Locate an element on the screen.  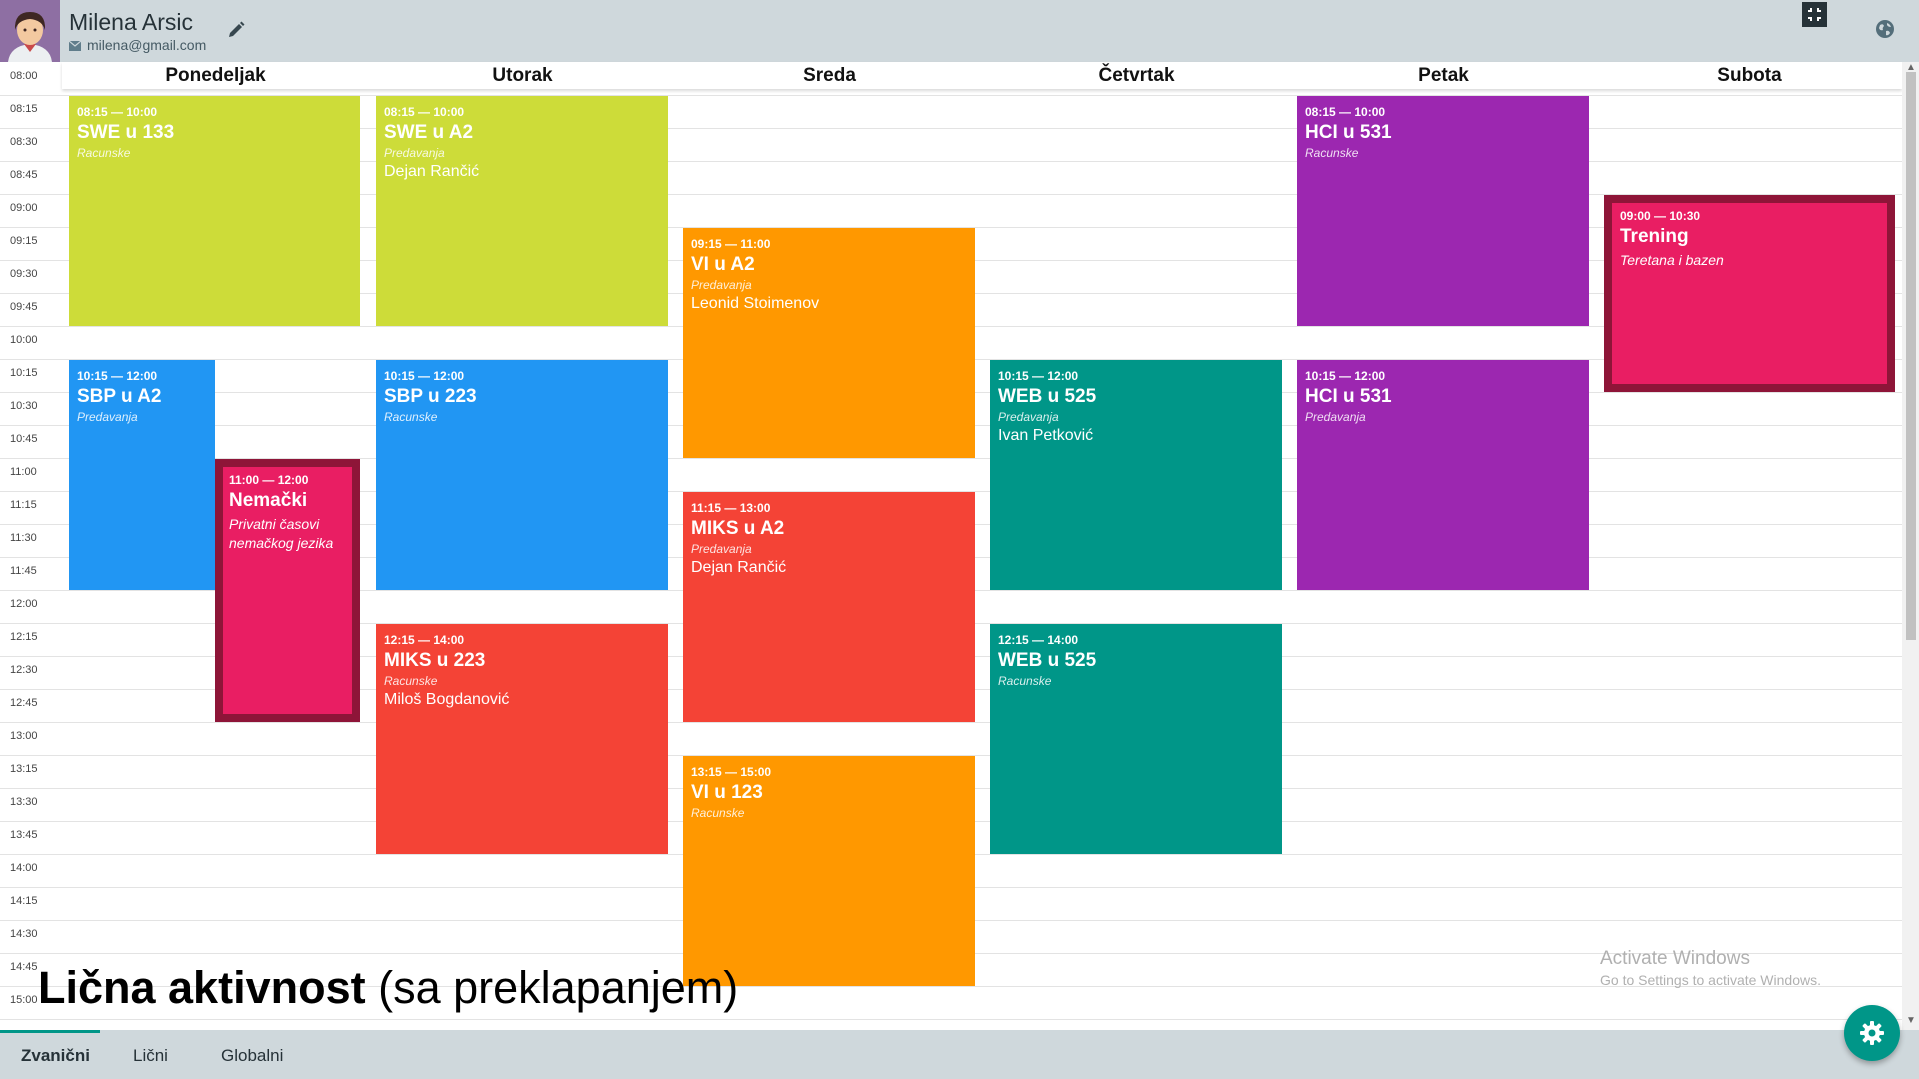
time-label: 08:45 is located at coordinates (24, 175).